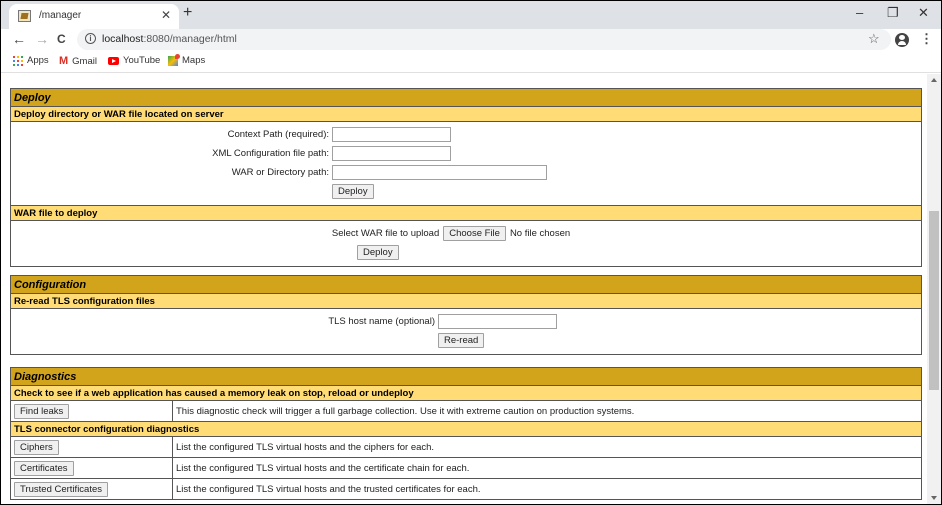 The width and height of the screenshot is (942, 505). What do you see at coordinates (439, 172) in the screenshot?
I see `war-directory-path-input` at bounding box center [439, 172].